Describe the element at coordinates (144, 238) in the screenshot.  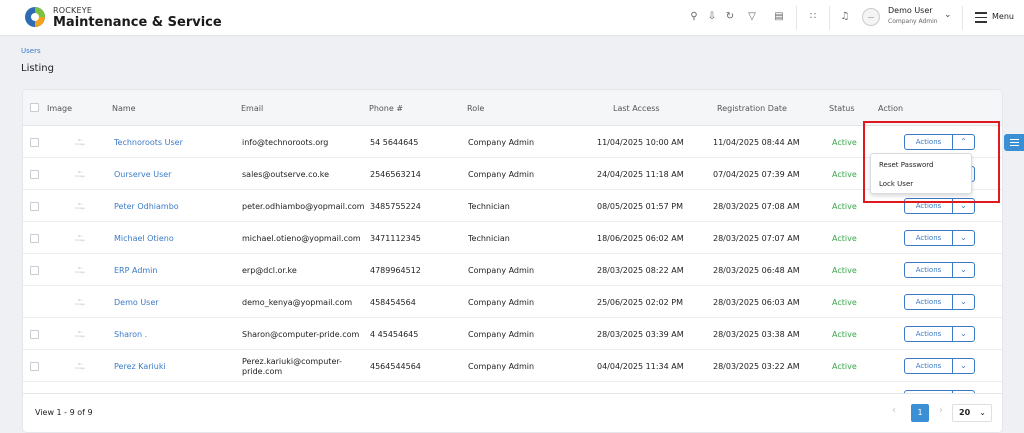
I see `user-name-link: Michael Otieno` at that location.